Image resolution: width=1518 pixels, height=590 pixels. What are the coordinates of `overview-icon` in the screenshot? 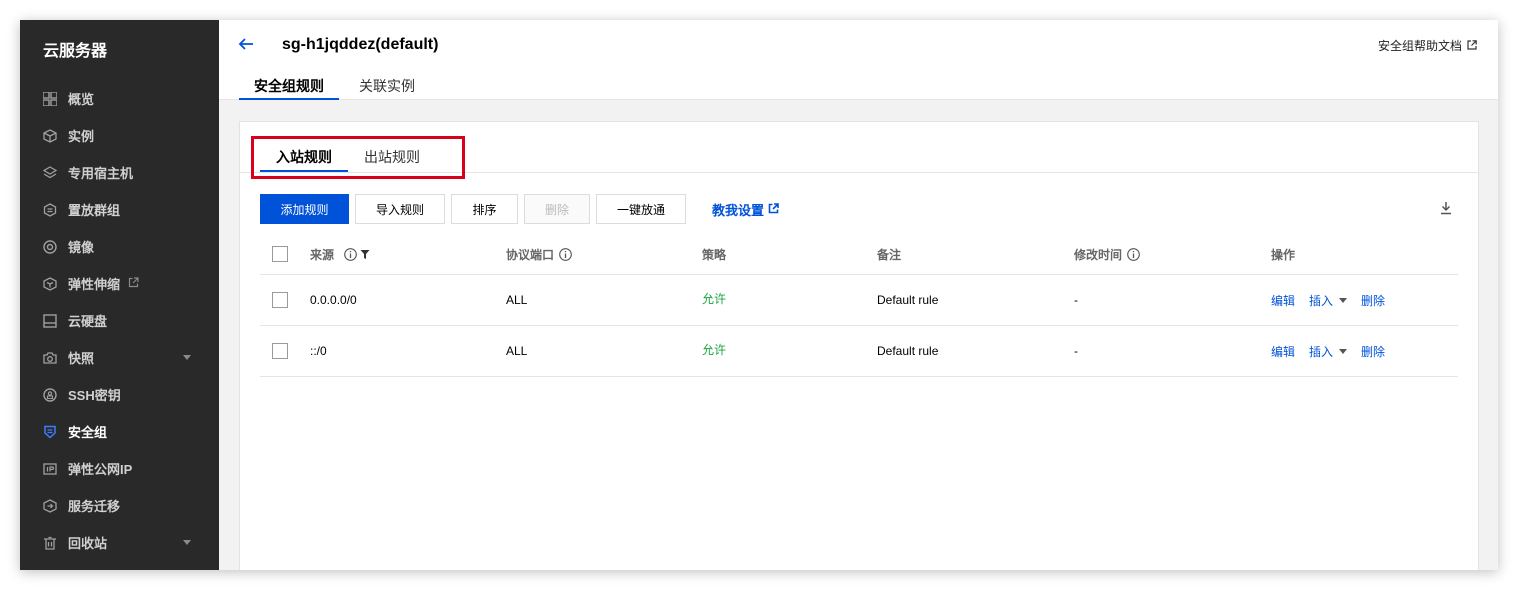 It's located at (50, 99).